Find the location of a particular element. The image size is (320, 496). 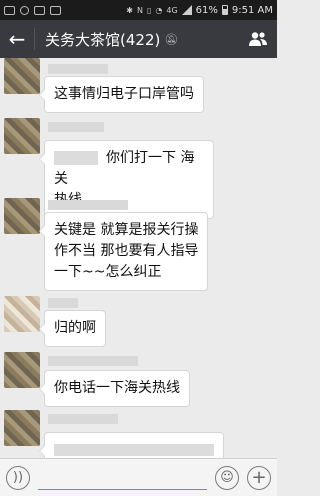

chat-header: ← 关务大茶馆(422) 🔕︎ is located at coordinates (138, 39).